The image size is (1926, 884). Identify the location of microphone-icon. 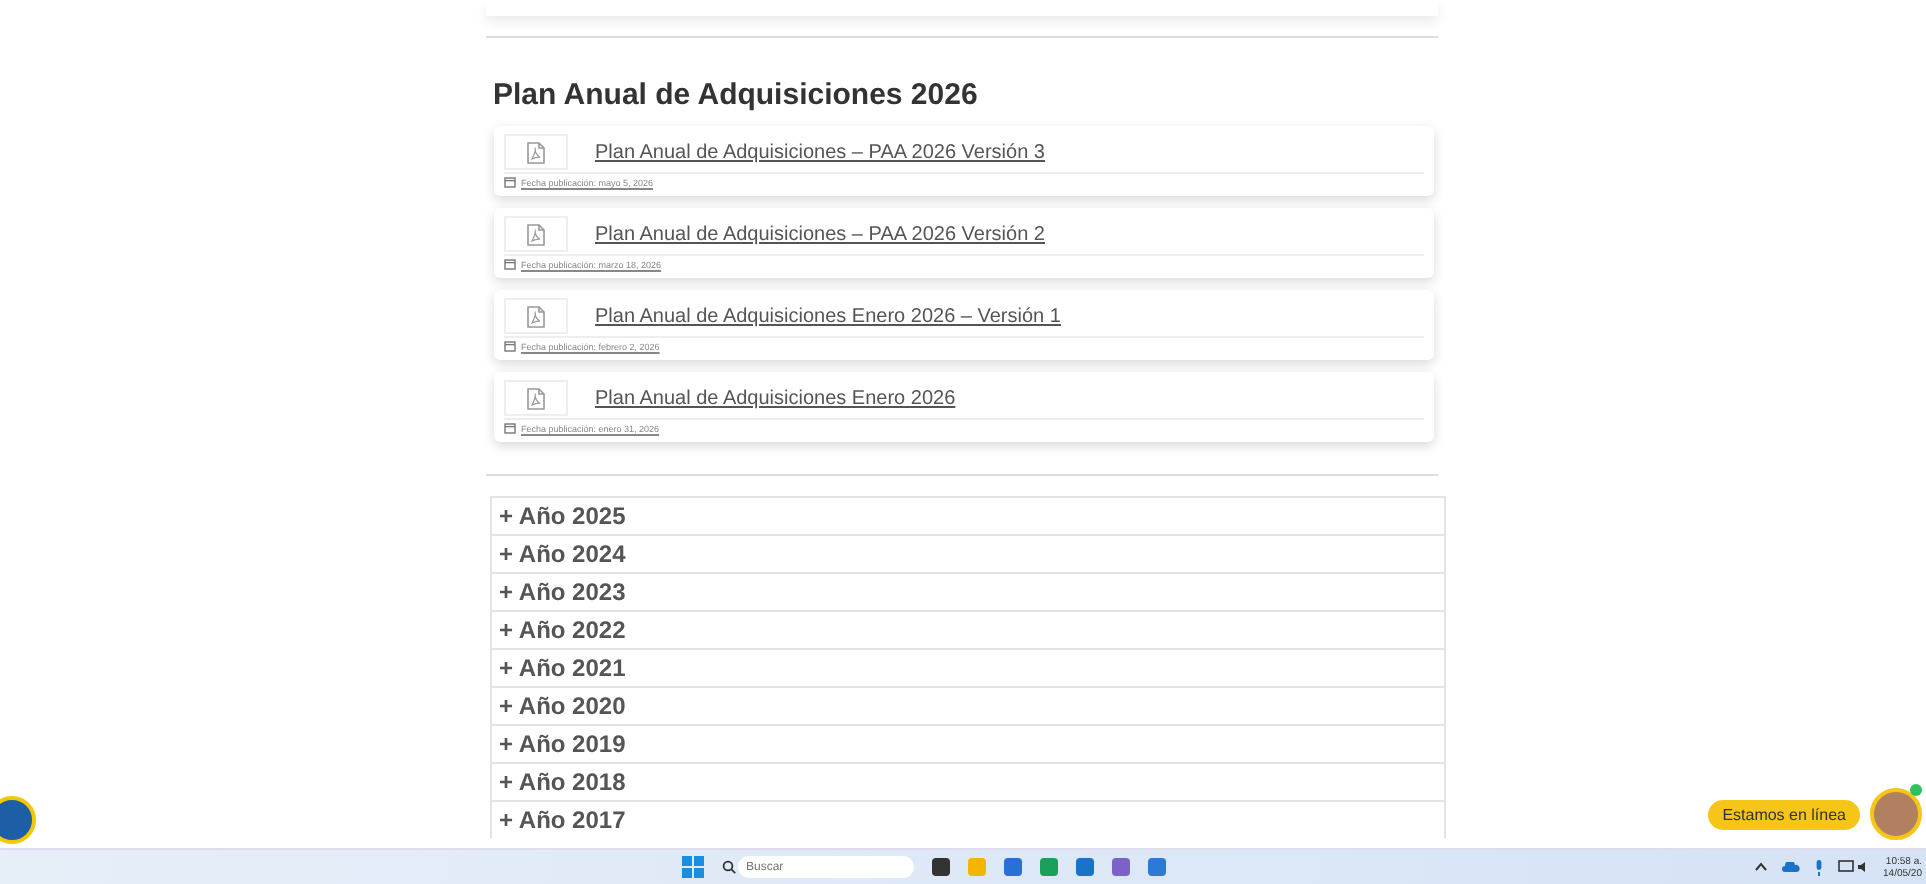
(1818, 867).